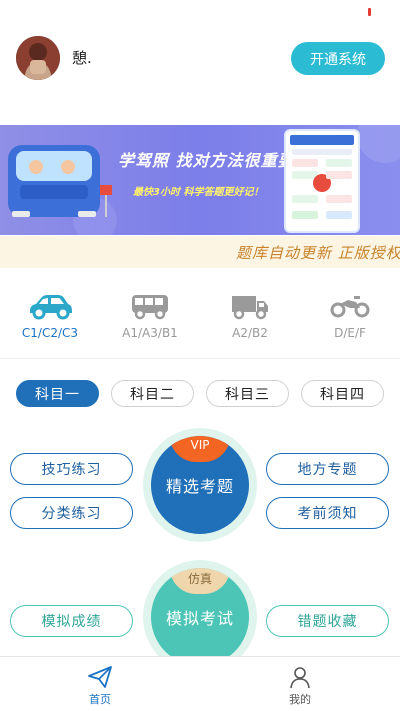 The image size is (400, 711). What do you see at coordinates (200, 581) in the screenshot?
I see `simulation-badge: 仿真` at bounding box center [200, 581].